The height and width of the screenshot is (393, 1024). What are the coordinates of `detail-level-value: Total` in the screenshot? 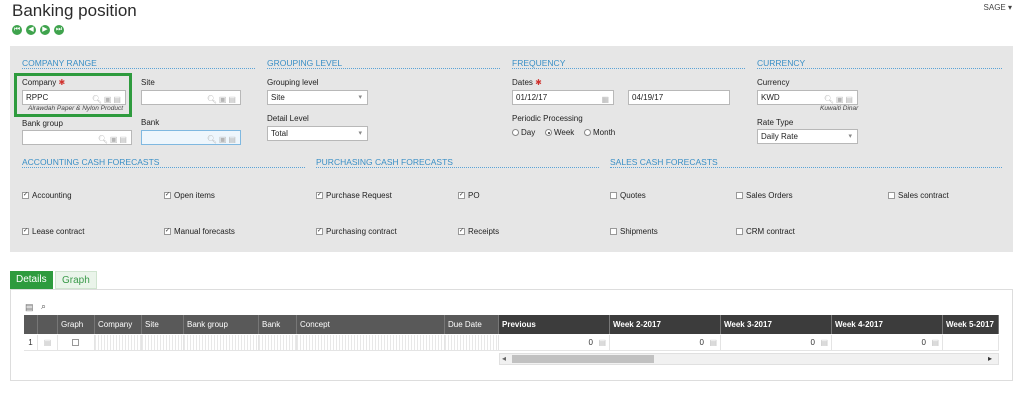 It's located at (279, 133).